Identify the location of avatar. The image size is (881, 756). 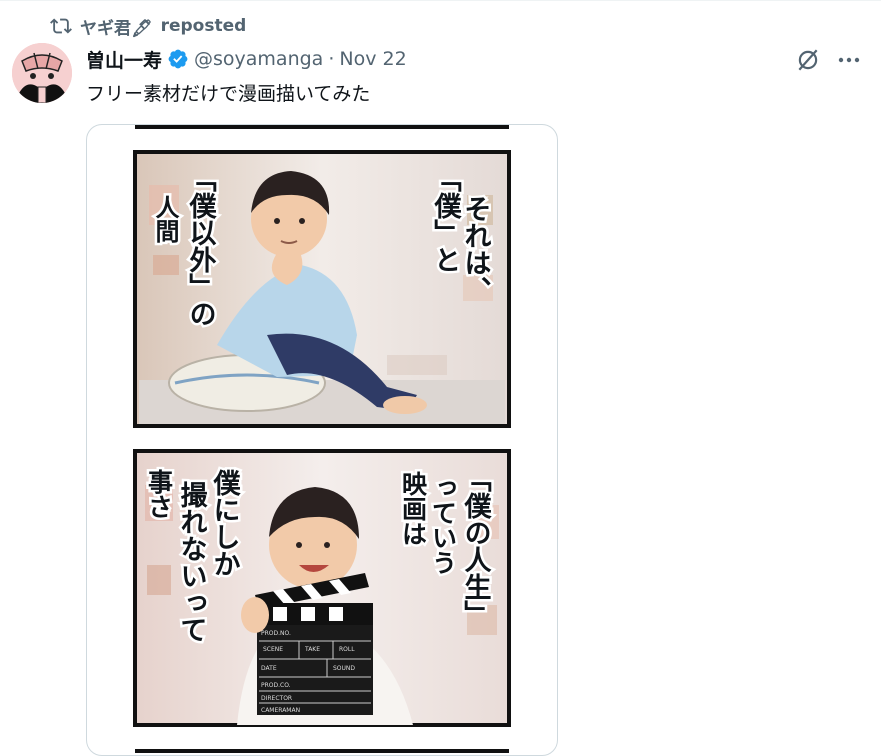
(42, 73).